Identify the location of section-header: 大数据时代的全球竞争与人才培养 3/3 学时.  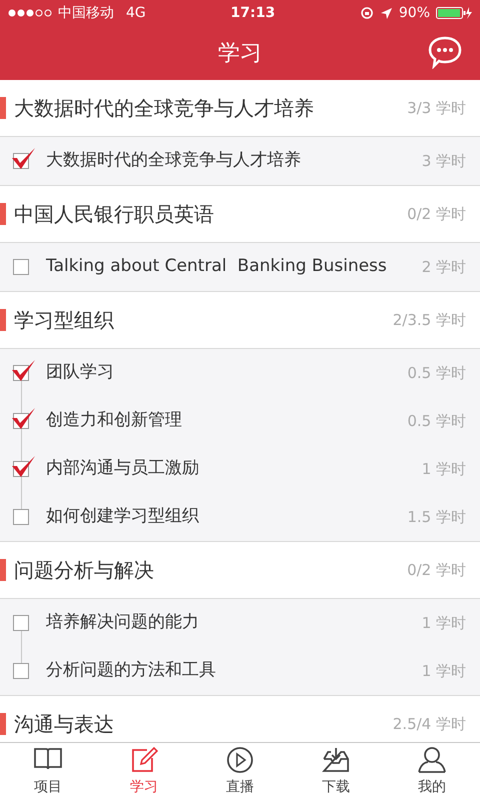
(240, 108).